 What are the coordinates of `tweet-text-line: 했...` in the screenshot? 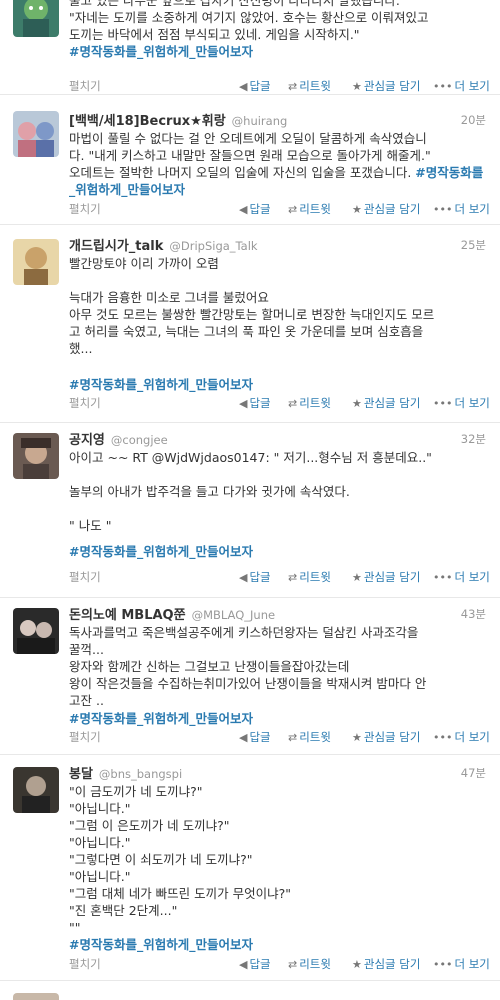 It's located at (81, 348).